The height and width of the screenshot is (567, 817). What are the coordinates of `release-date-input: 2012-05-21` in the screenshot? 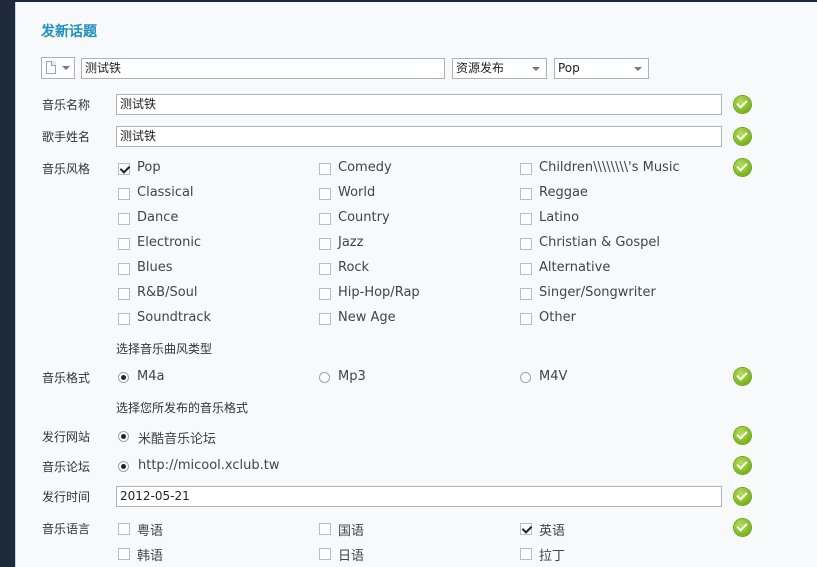 It's located at (419, 496).